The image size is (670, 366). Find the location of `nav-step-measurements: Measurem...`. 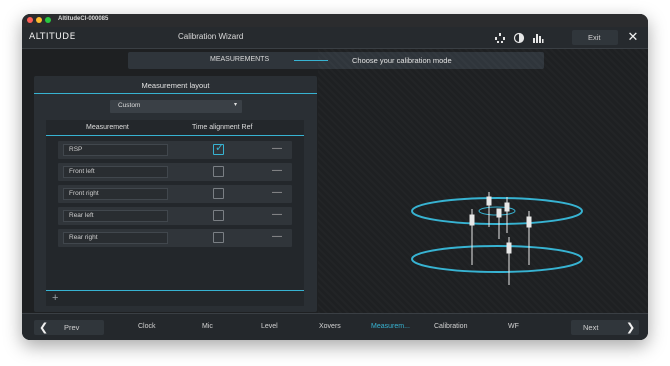

nav-step-measurements: Measurem... is located at coordinates (390, 326).